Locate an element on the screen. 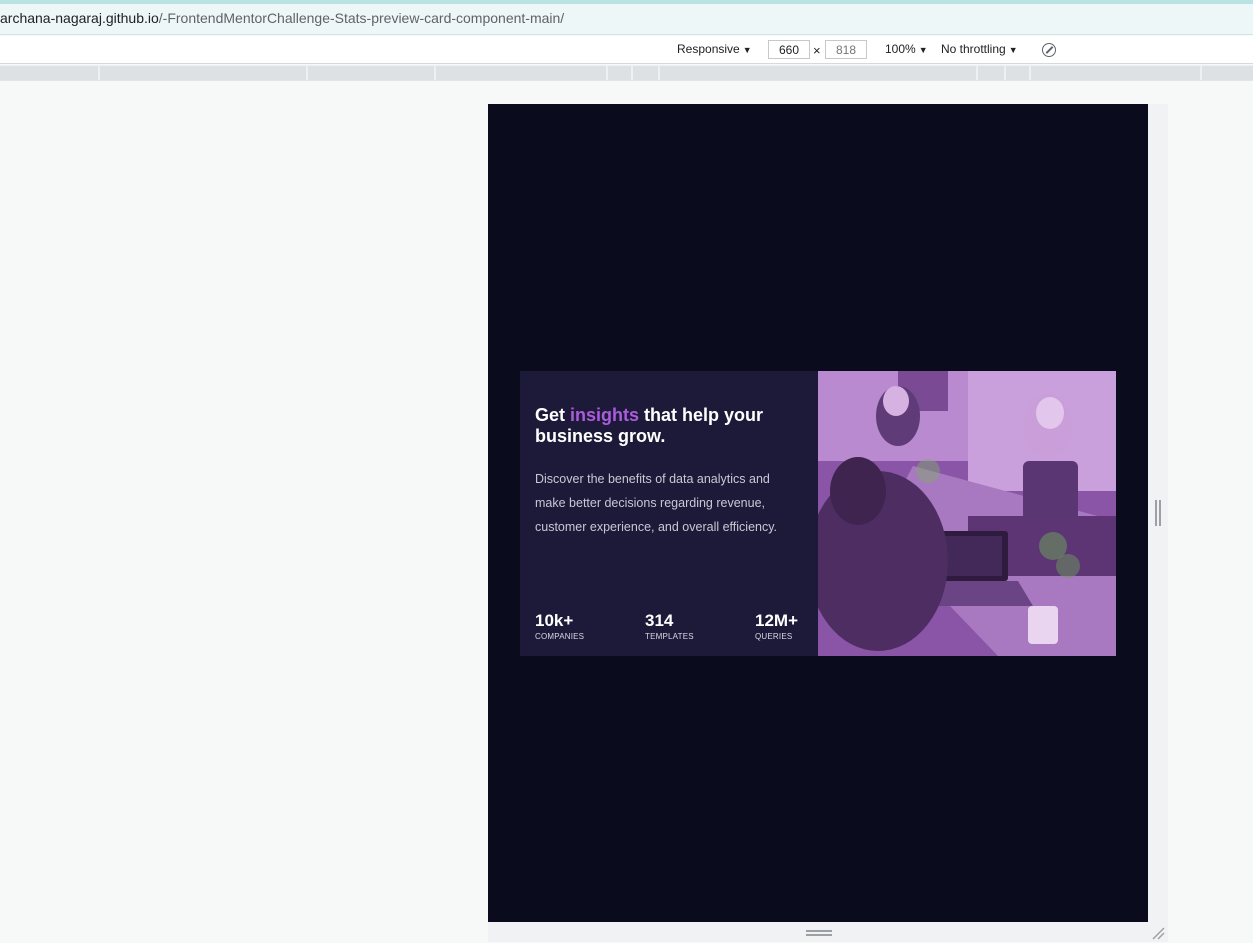  zoom-select: 100% ▼ is located at coordinates (906, 50).